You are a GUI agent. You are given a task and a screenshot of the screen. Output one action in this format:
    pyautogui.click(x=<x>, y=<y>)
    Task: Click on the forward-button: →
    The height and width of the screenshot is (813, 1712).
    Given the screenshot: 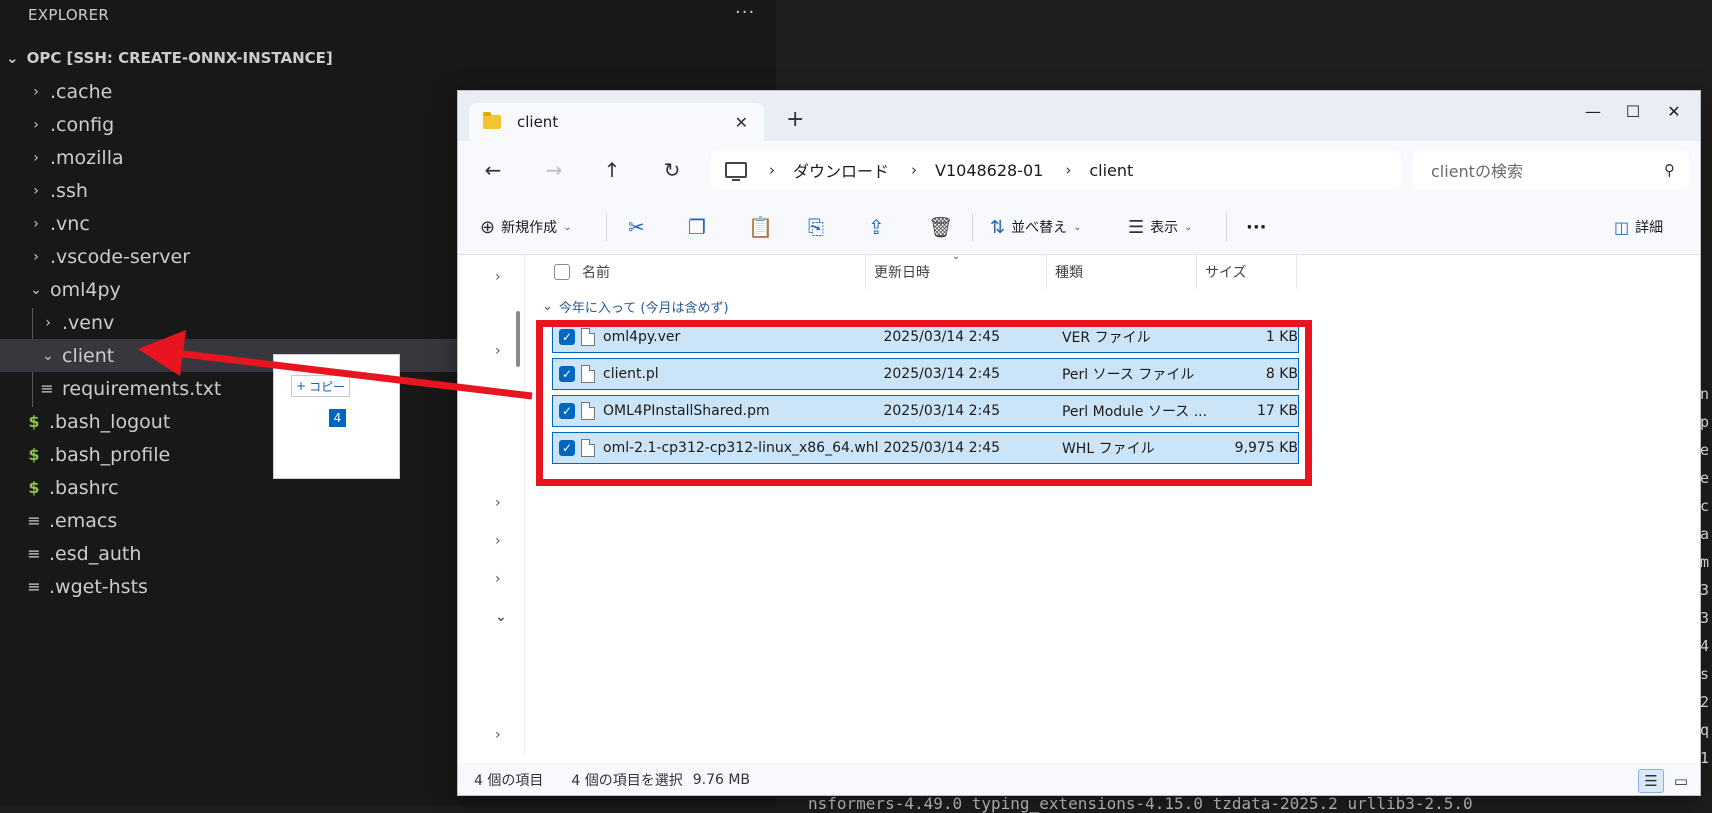 What is the action you would take?
    pyautogui.click(x=554, y=170)
    